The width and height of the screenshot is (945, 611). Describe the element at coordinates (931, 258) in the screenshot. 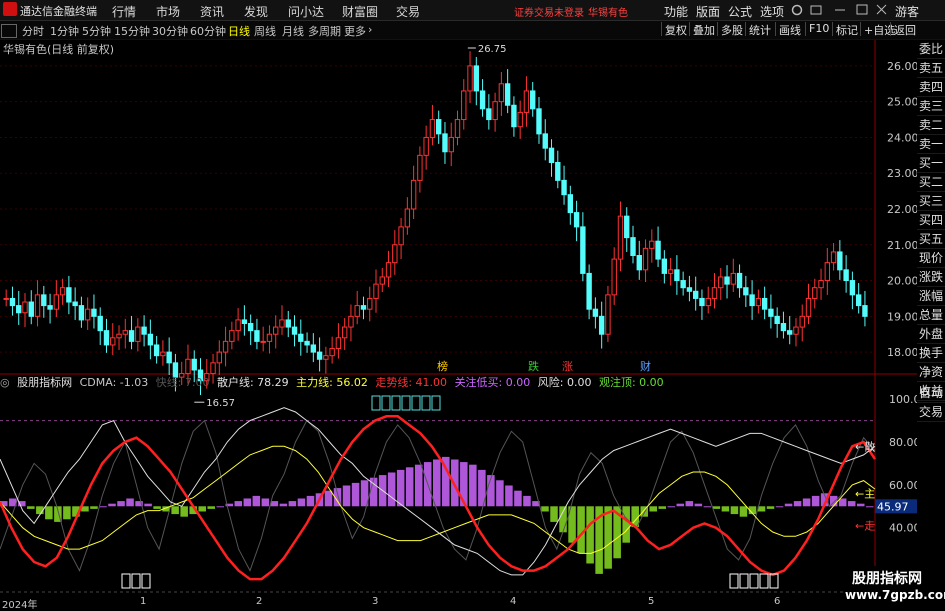

I see `side-item-11: 现价` at that location.